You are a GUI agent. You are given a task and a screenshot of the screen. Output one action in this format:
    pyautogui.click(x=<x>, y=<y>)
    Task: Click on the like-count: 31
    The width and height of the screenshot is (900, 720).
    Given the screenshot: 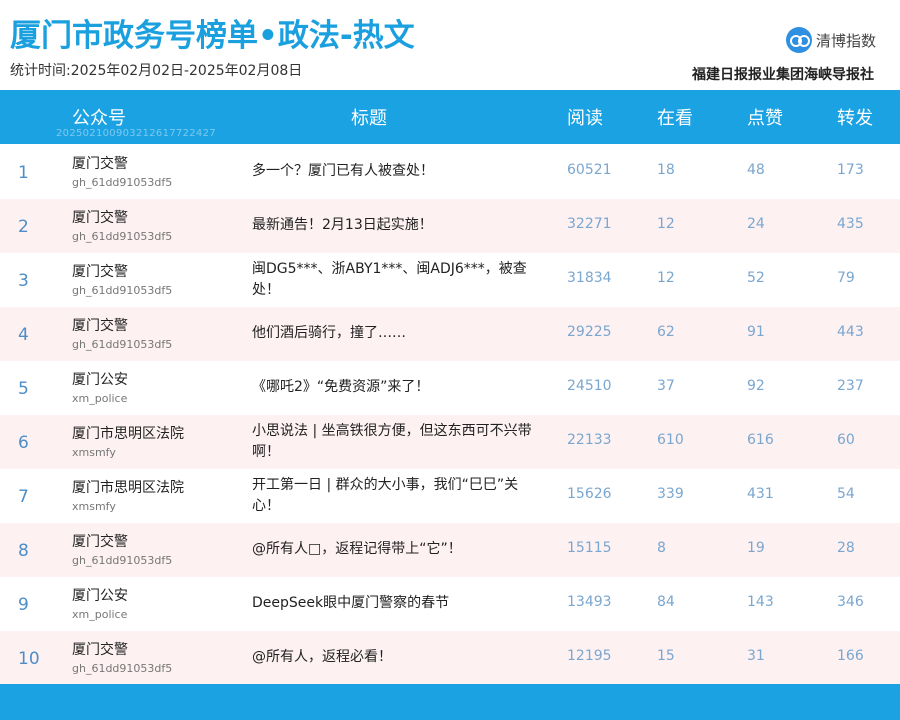 What is the action you would take?
    pyautogui.click(x=756, y=656)
    